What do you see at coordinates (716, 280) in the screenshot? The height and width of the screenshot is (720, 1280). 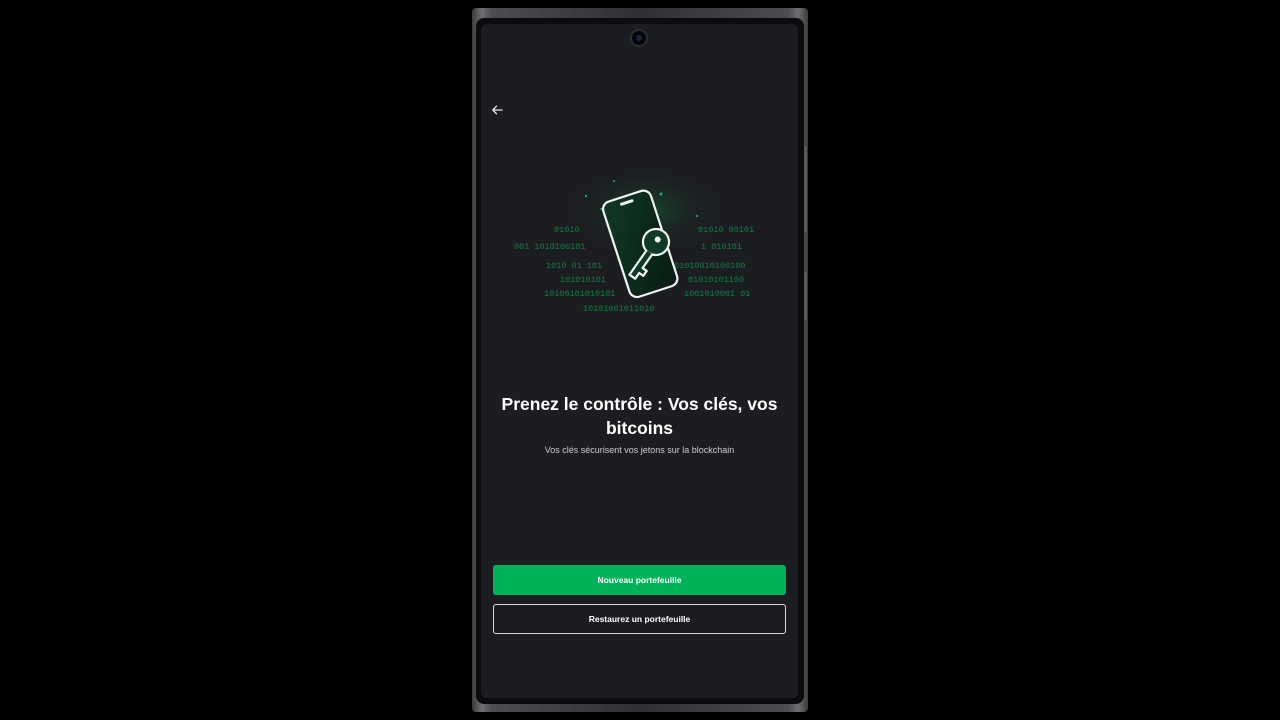 I see `svg-text: 01010101100` at bounding box center [716, 280].